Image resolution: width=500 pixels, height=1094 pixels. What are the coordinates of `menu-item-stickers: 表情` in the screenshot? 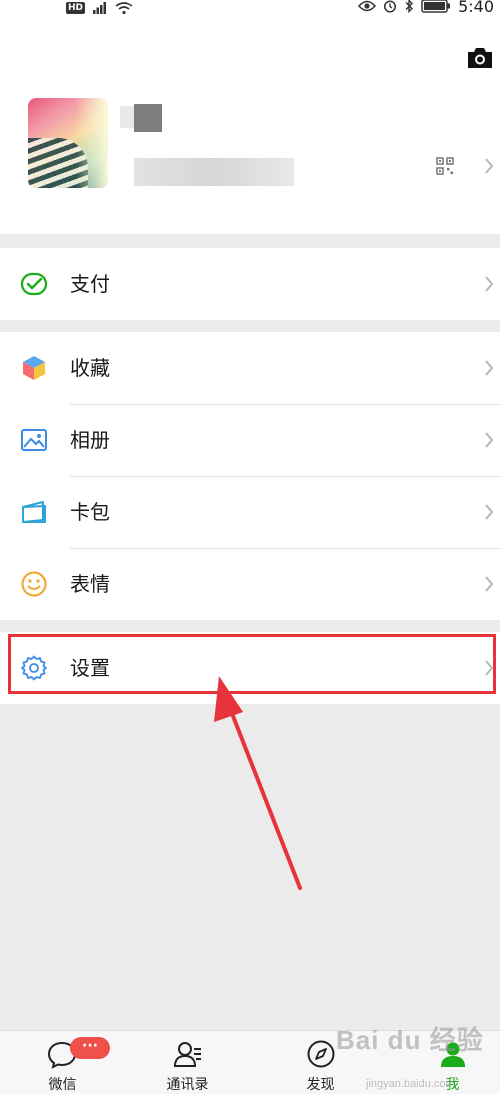 It's located at (250, 584).